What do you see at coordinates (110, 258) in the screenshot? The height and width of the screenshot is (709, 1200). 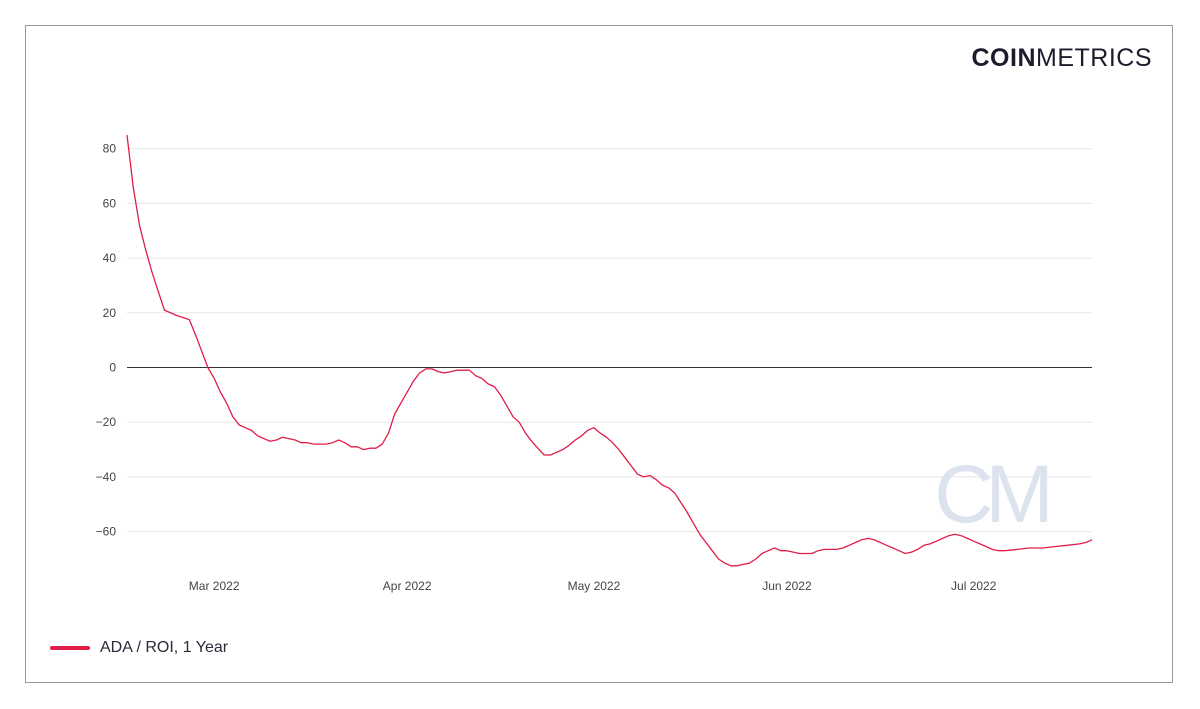 I see `y-tick-label: 40` at bounding box center [110, 258].